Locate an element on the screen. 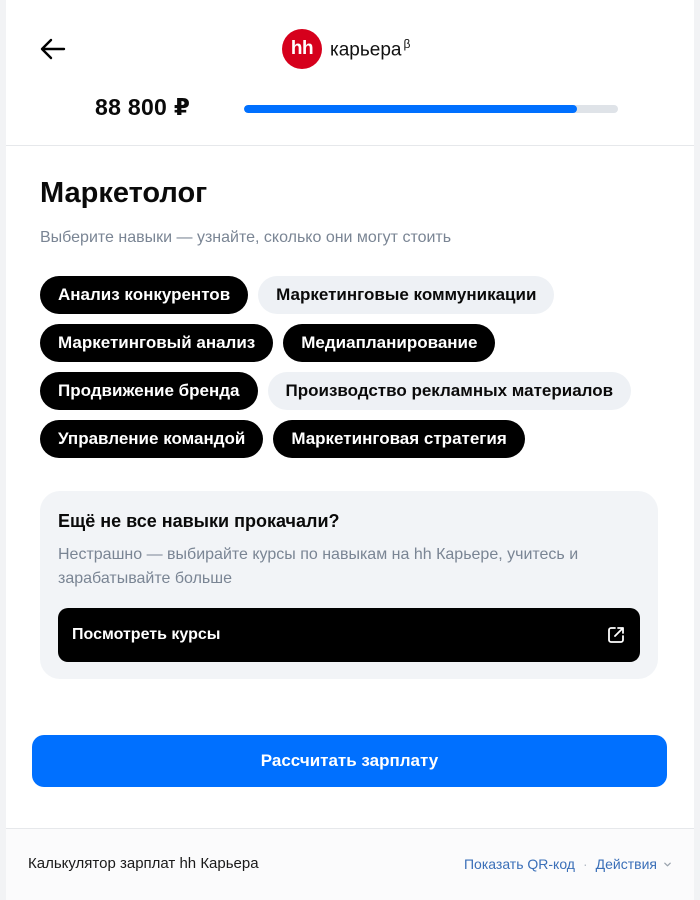 The height and width of the screenshot is (900, 700). salary-progress-fill is located at coordinates (410, 109).